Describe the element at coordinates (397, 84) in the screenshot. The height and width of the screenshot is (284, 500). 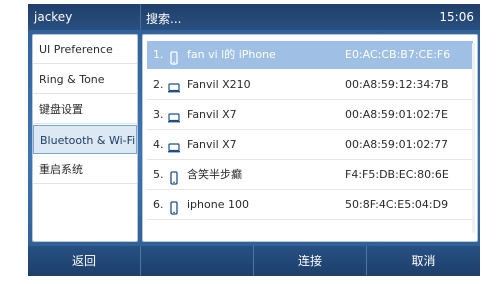
I see `device-mac: 00:A8:59:12:34:7B` at that location.